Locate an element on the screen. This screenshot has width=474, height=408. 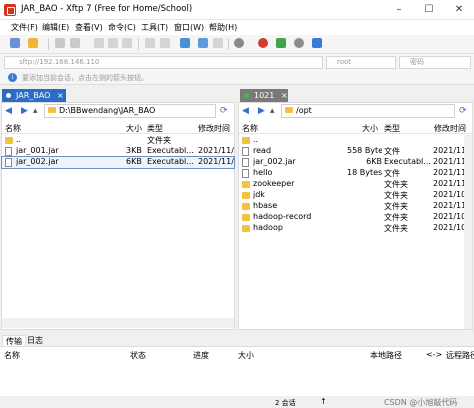
file-type: 文件 is located at coordinates (392, 173).